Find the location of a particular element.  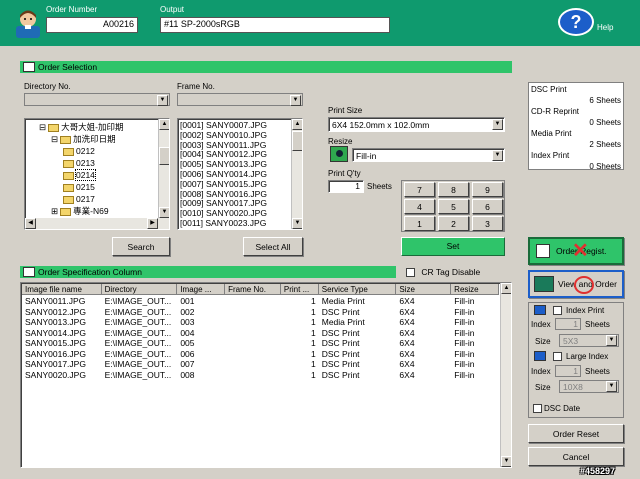

resize-select: Fill-in ▼ is located at coordinates (428, 155).